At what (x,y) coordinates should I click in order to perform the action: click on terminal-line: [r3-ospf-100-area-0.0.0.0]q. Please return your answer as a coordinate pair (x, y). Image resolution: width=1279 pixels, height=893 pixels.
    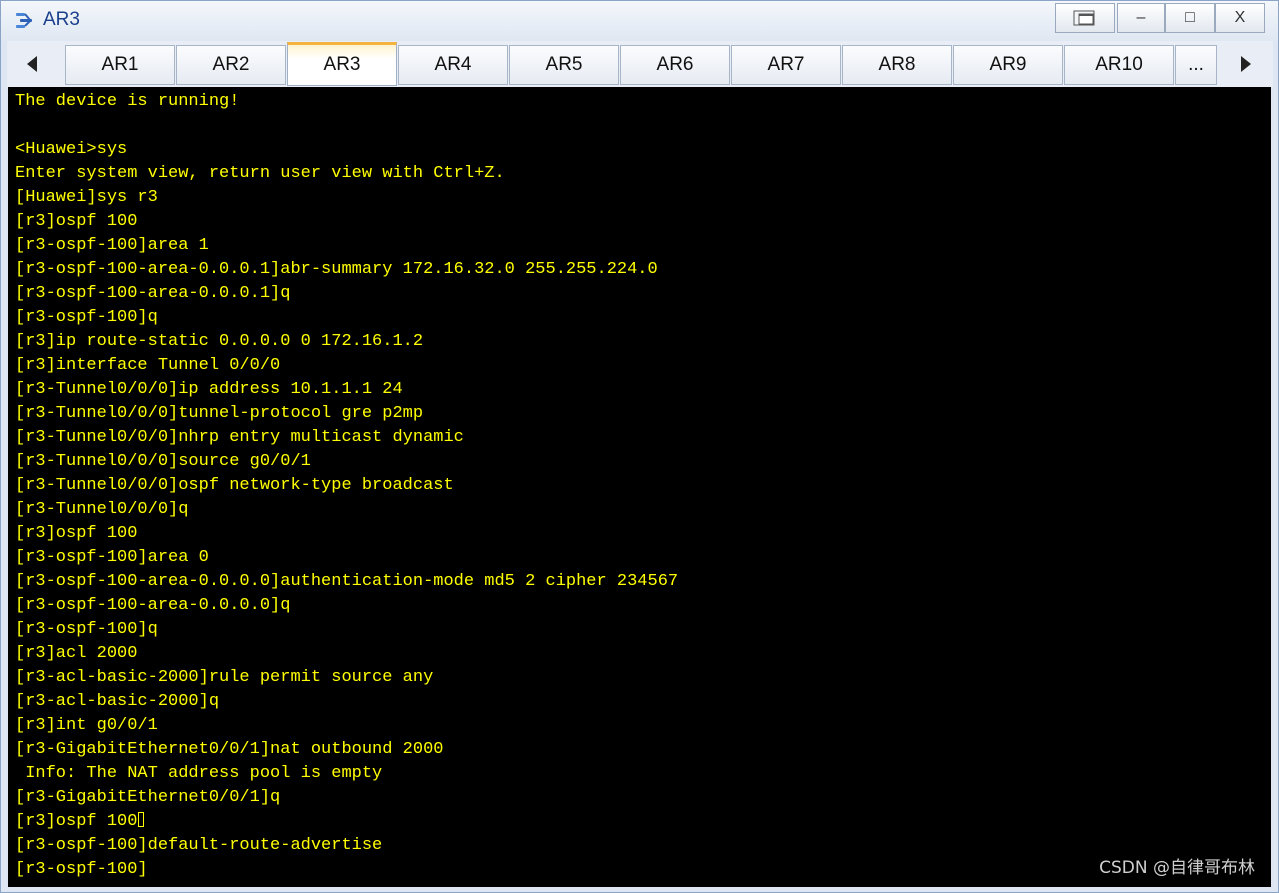
    Looking at the image, I should click on (153, 605).